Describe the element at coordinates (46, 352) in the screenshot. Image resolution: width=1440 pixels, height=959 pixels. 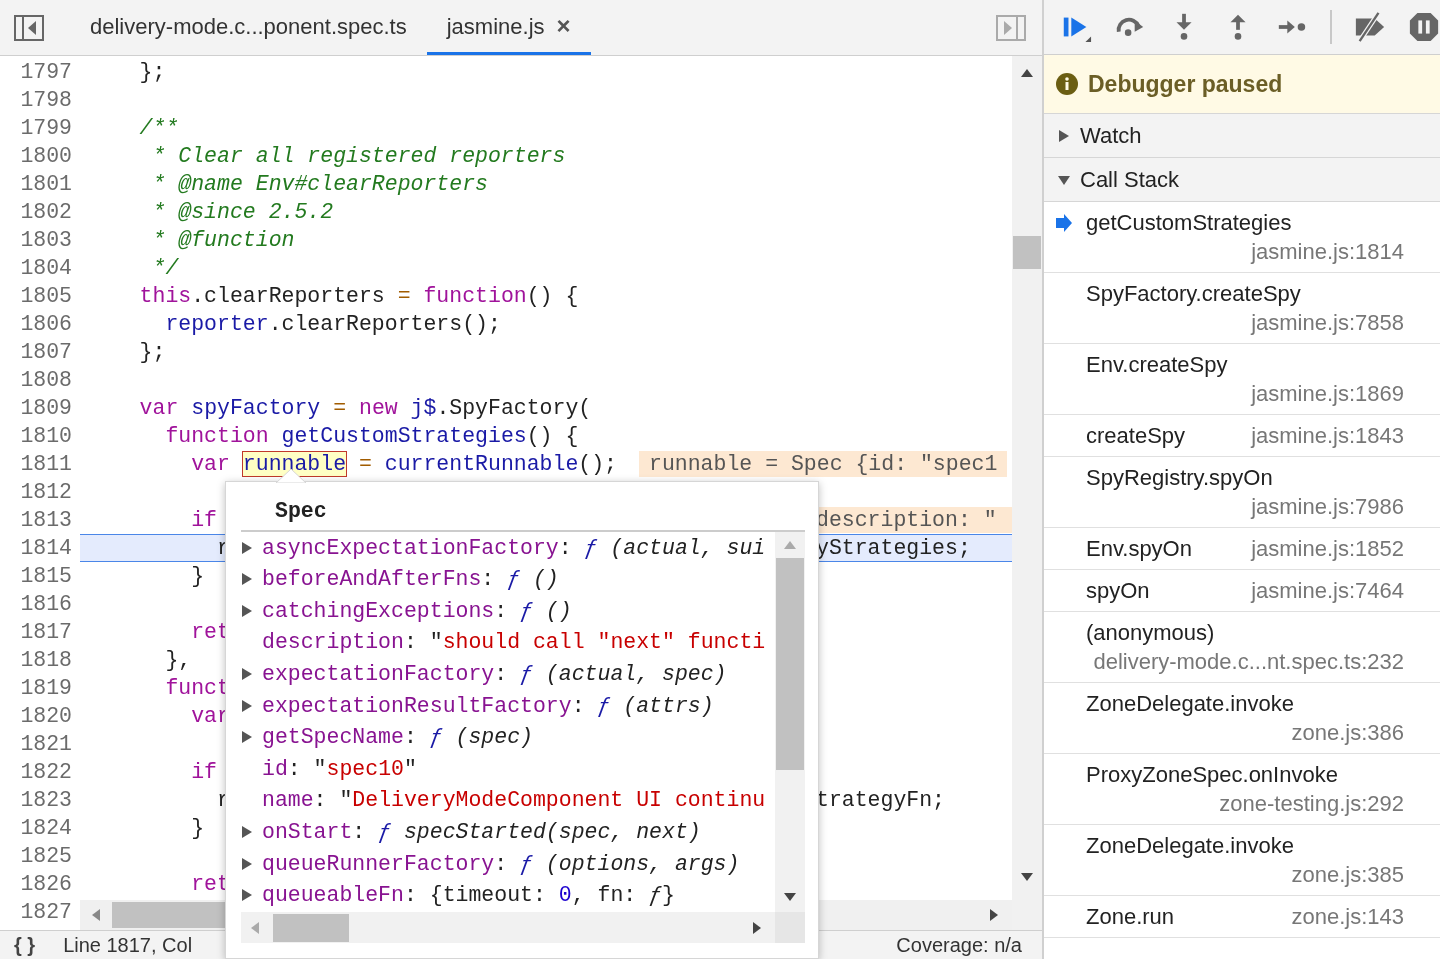
I see `line-number: 1807` at that location.